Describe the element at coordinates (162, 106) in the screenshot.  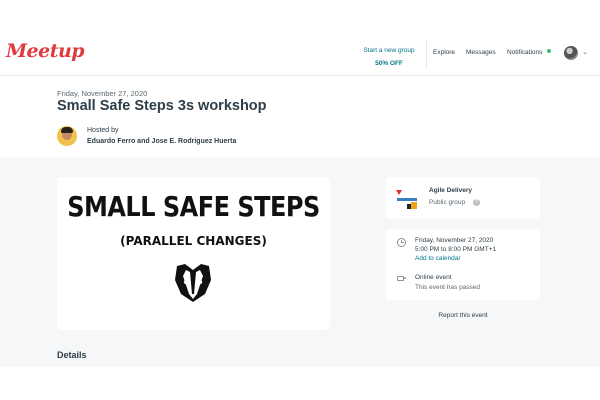
I see `page-title: Small Safe Steps 3s workshop` at that location.